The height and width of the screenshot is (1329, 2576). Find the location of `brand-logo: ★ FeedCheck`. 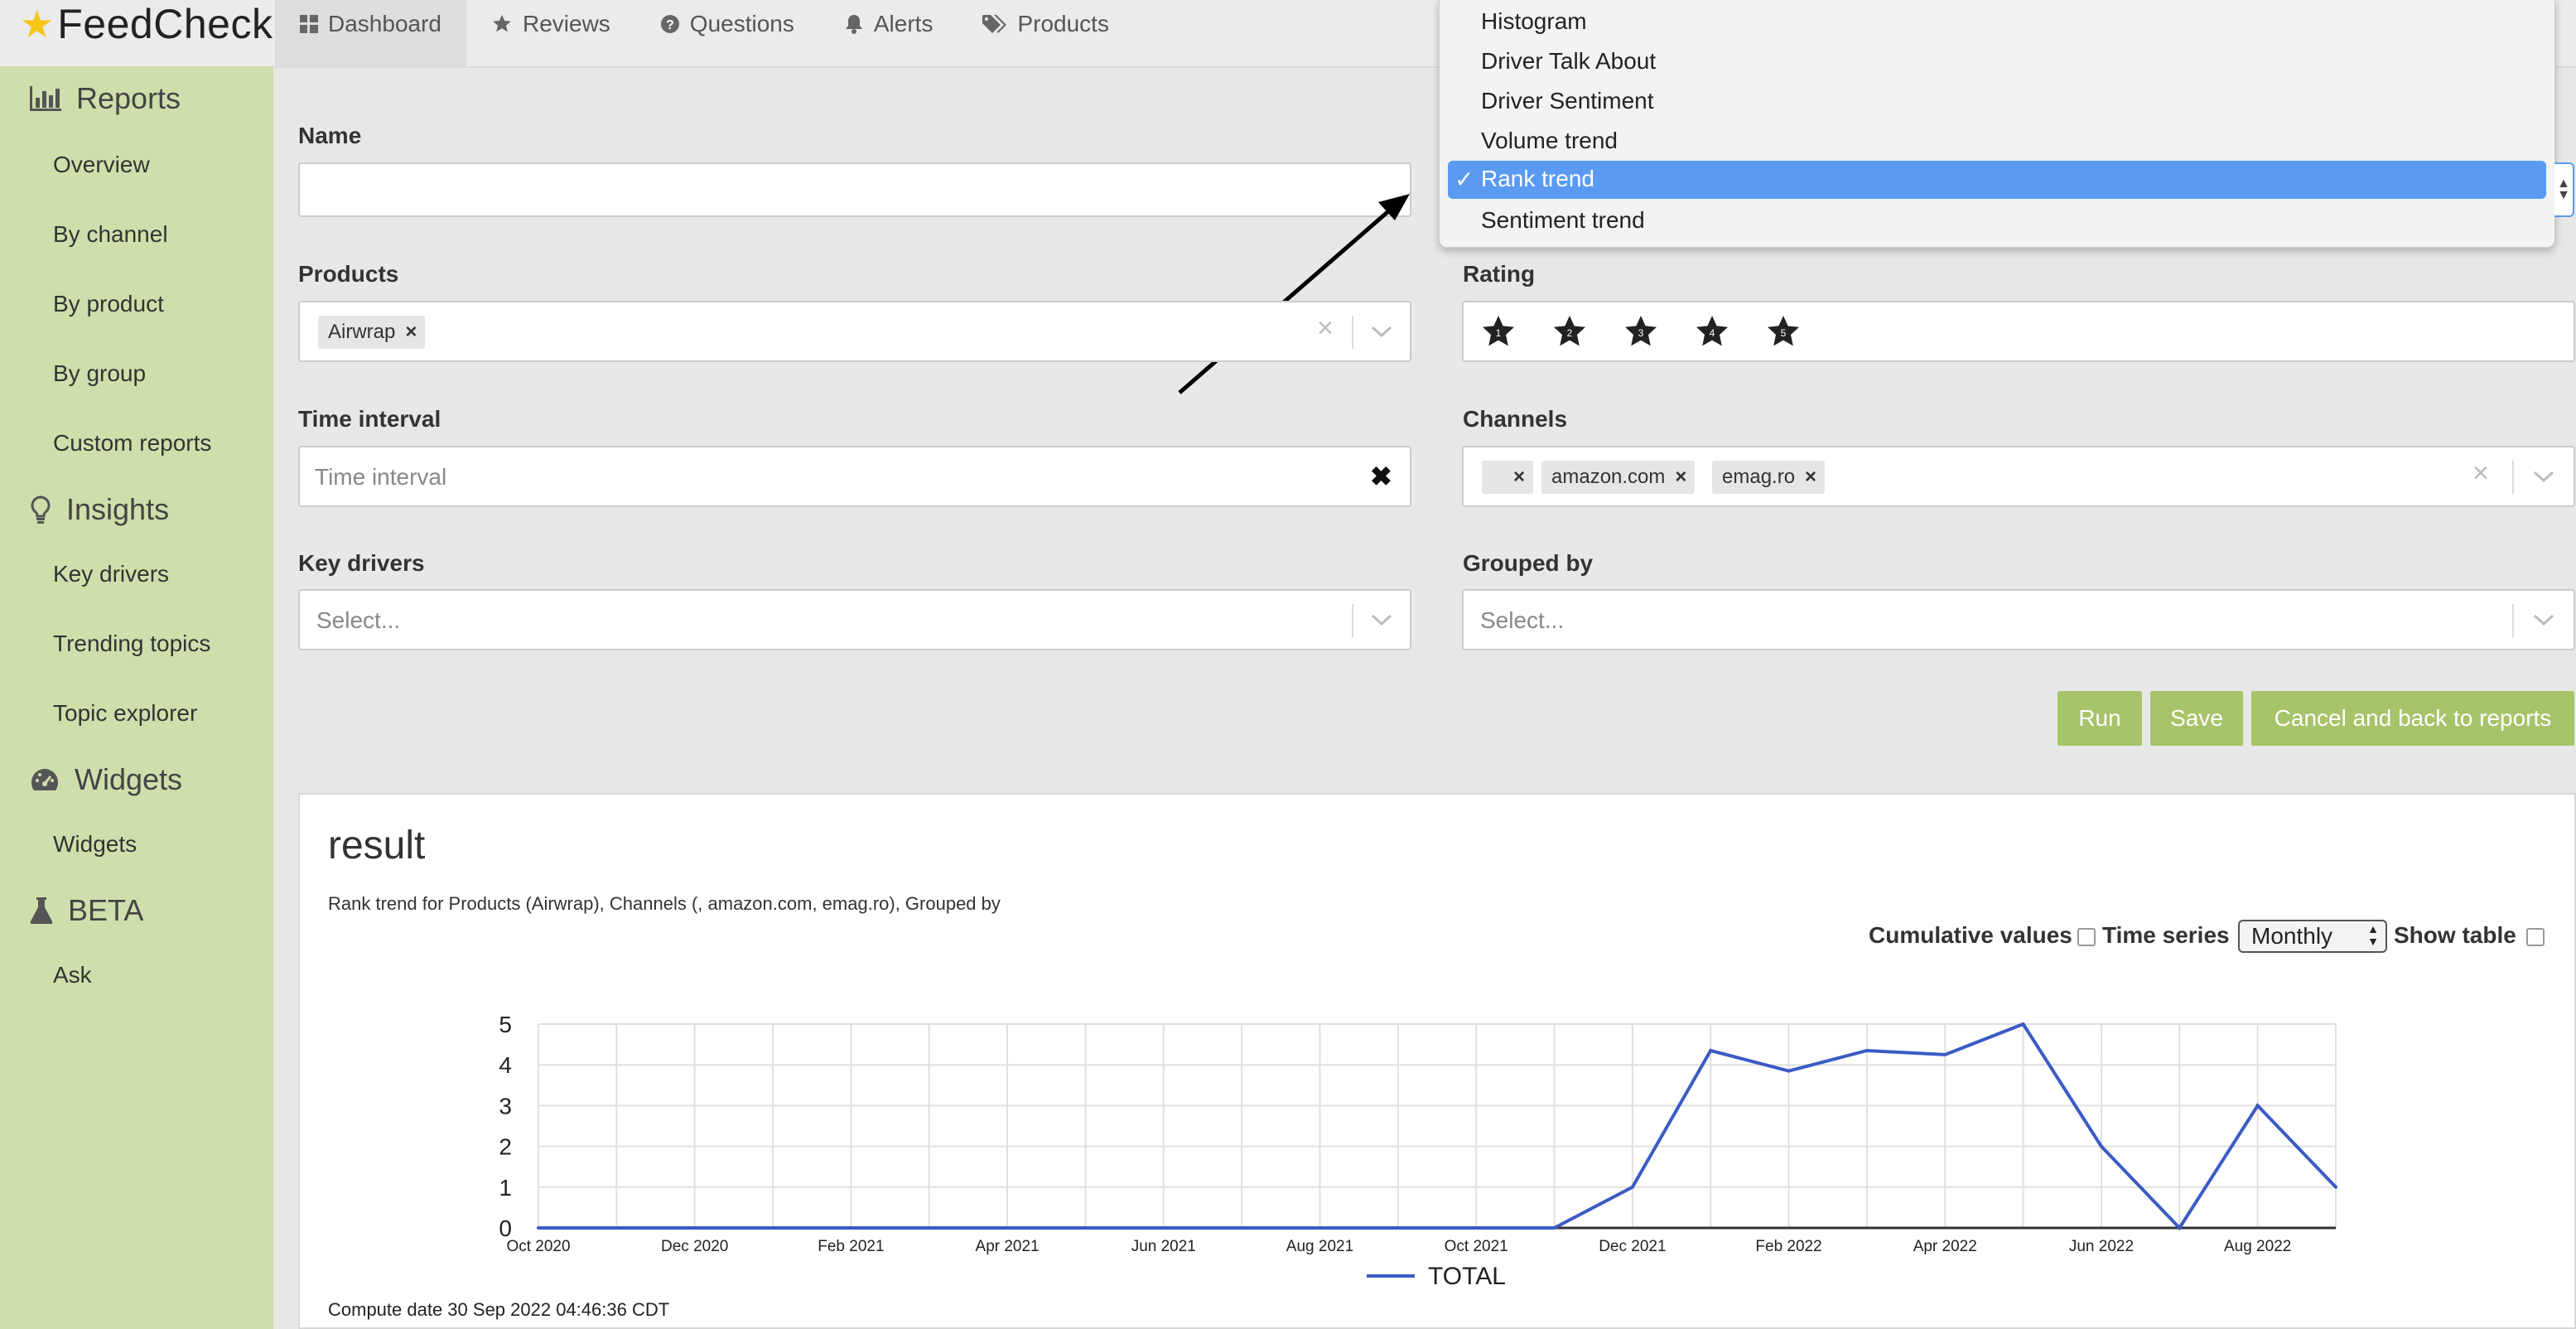

brand-logo: ★ FeedCheck is located at coordinates (146, 24).